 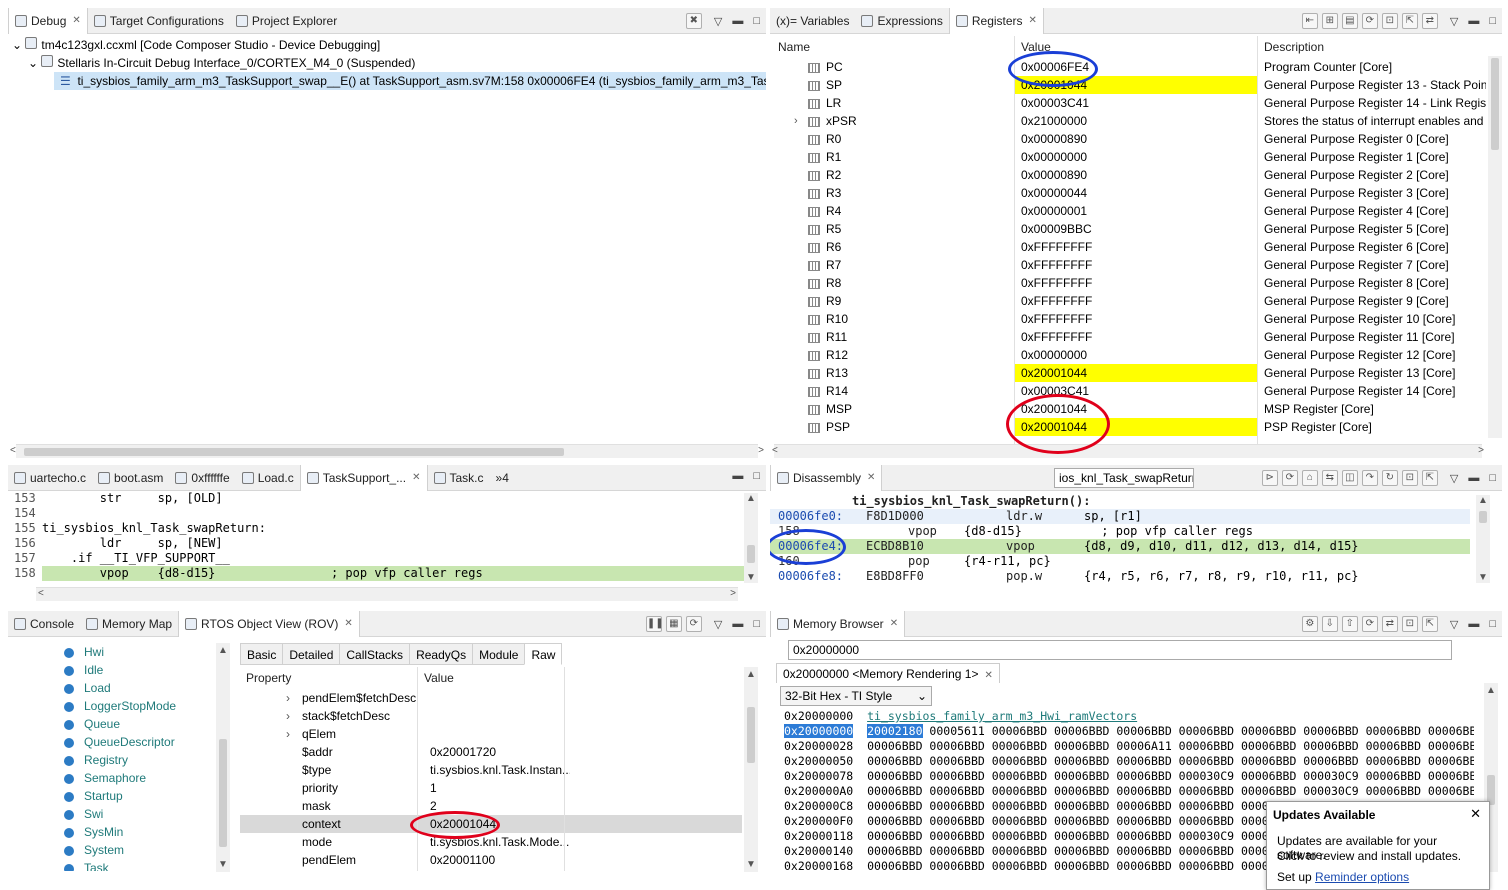 What do you see at coordinates (1389, 624) in the screenshot?
I see `sync-icon: ⇄` at bounding box center [1389, 624].